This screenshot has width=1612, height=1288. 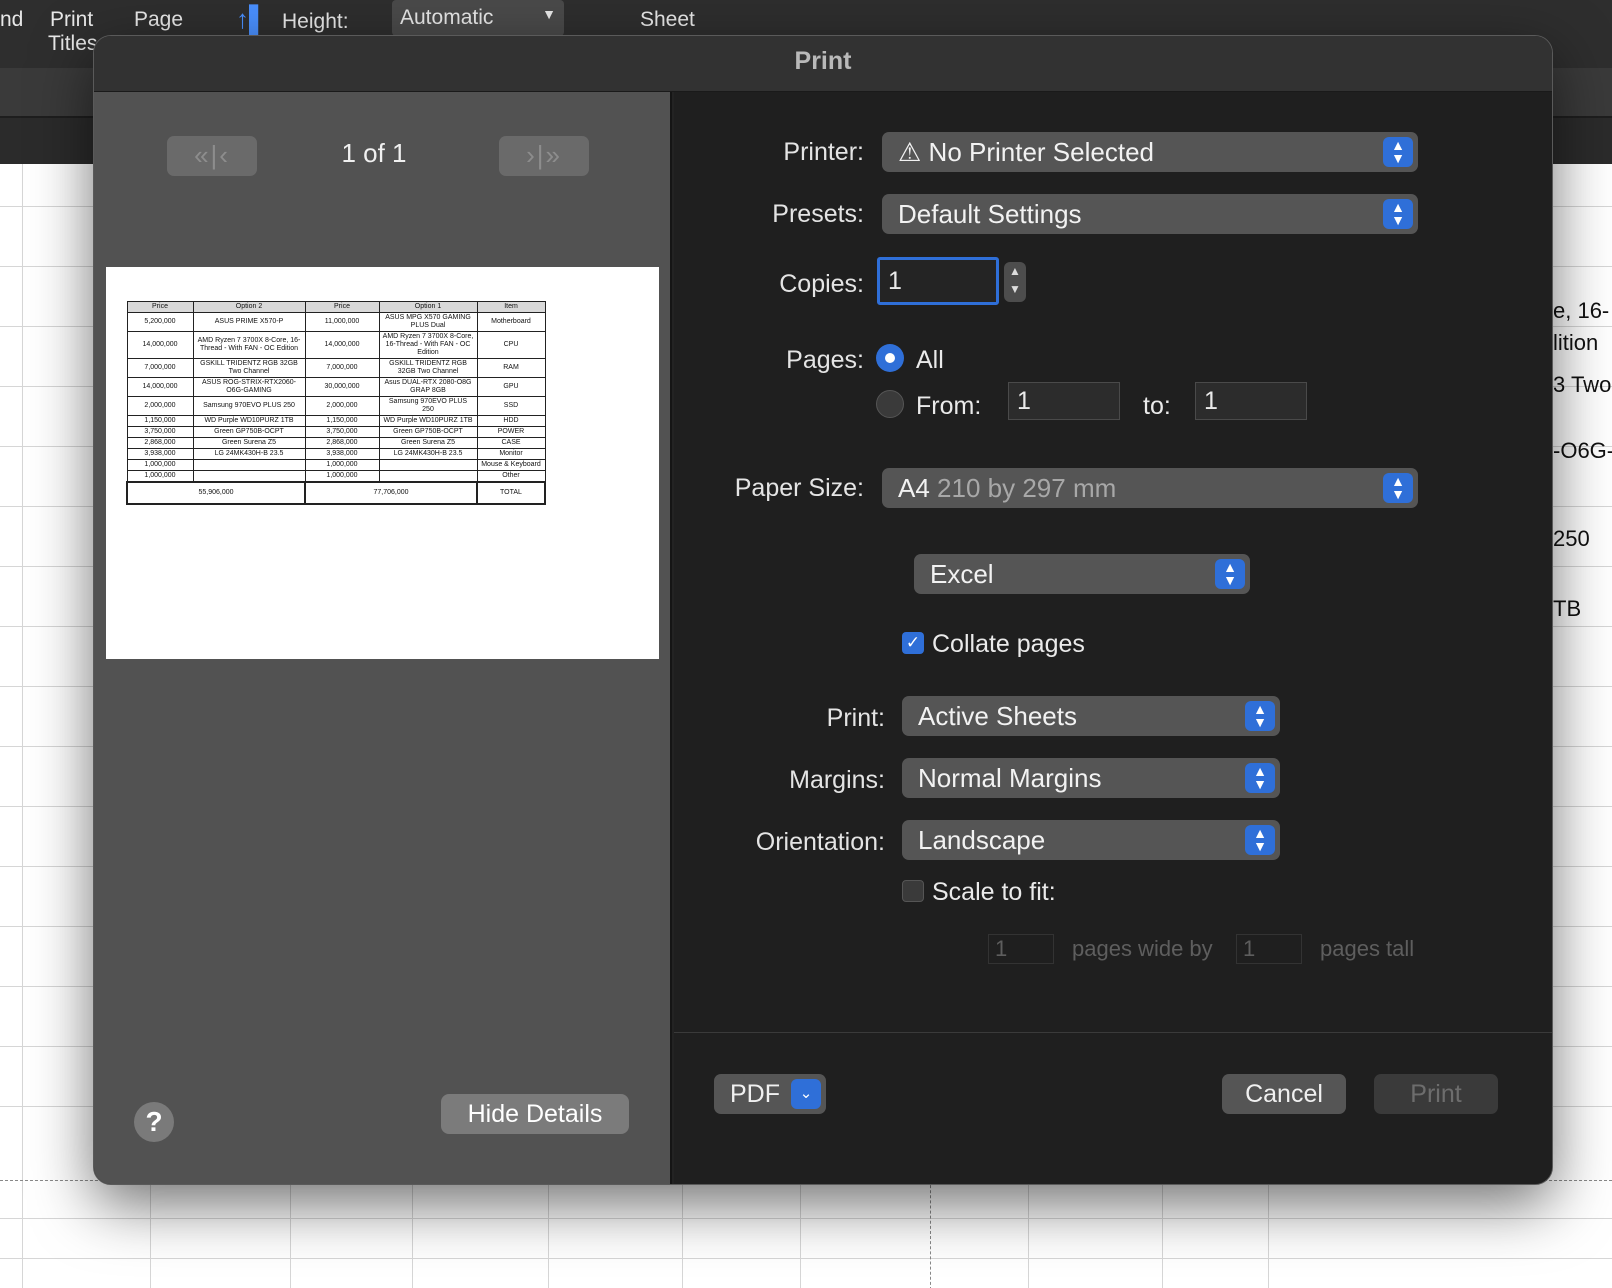 I want to click on pdf-label: PDF, so click(x=755, y=1094).